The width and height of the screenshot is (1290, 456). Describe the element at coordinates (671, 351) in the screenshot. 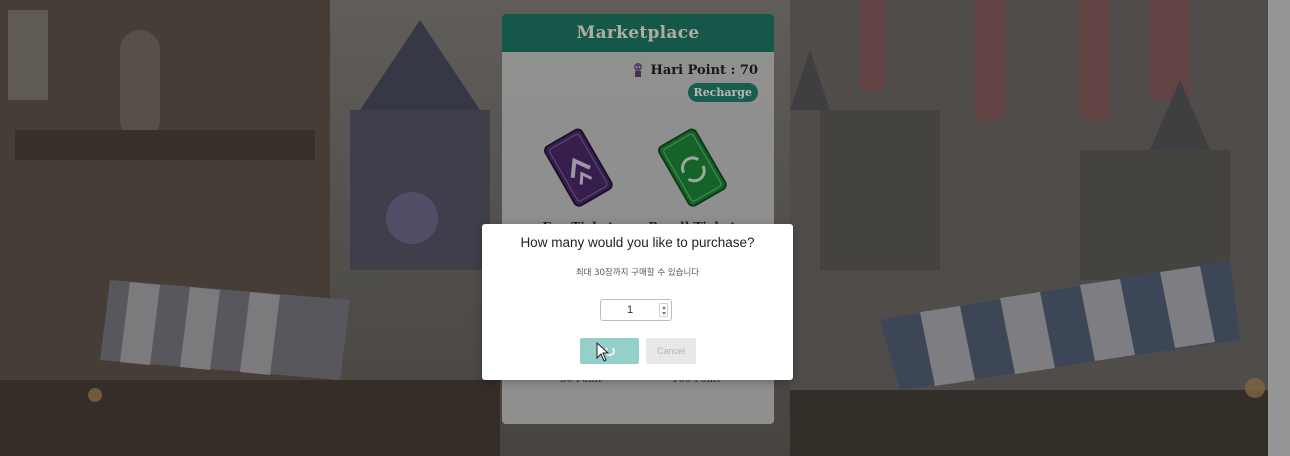

I see `cancel-button: Cancel` at that location.